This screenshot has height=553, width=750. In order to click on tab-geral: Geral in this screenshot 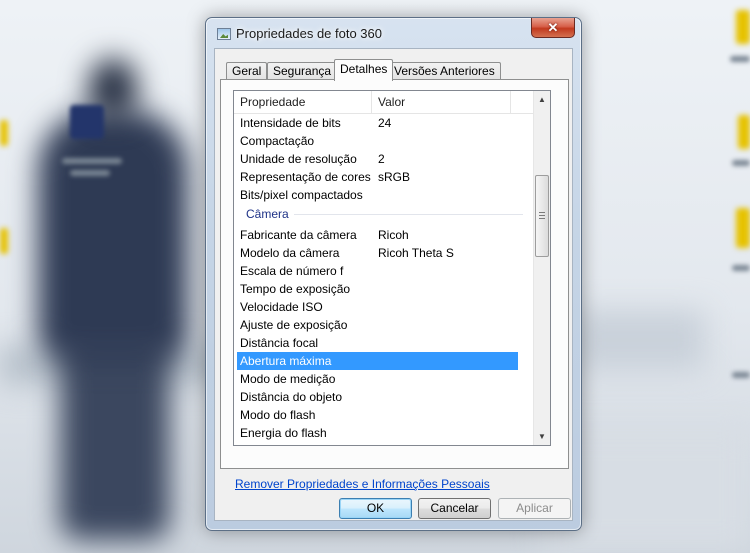, I will do `click(247, 71)`.